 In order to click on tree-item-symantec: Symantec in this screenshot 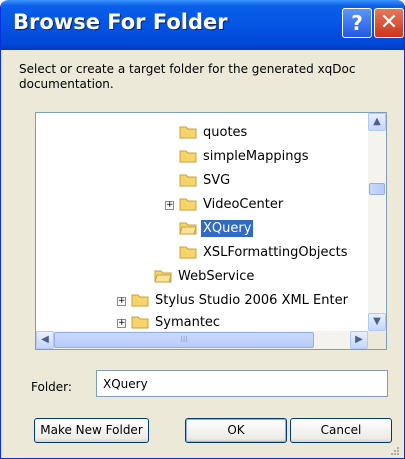, I will do `click(176, 321)`.